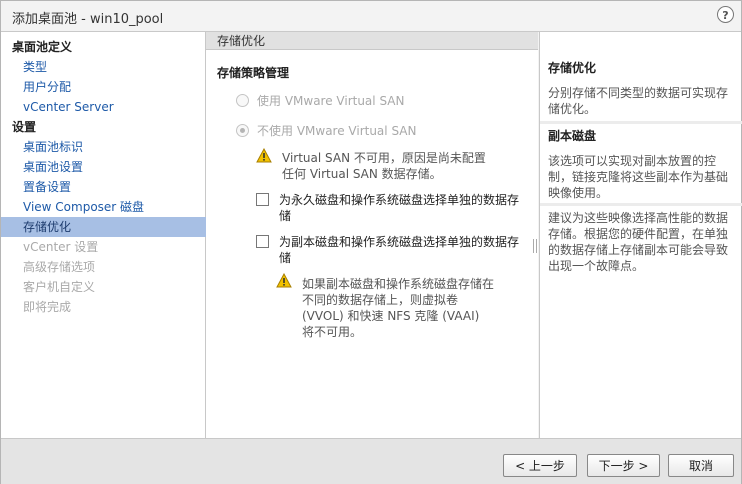  What do you see at coordinates (242, 130) in the screenshot?
I see `radio-no-vsan` at bounding box center [242, 130].